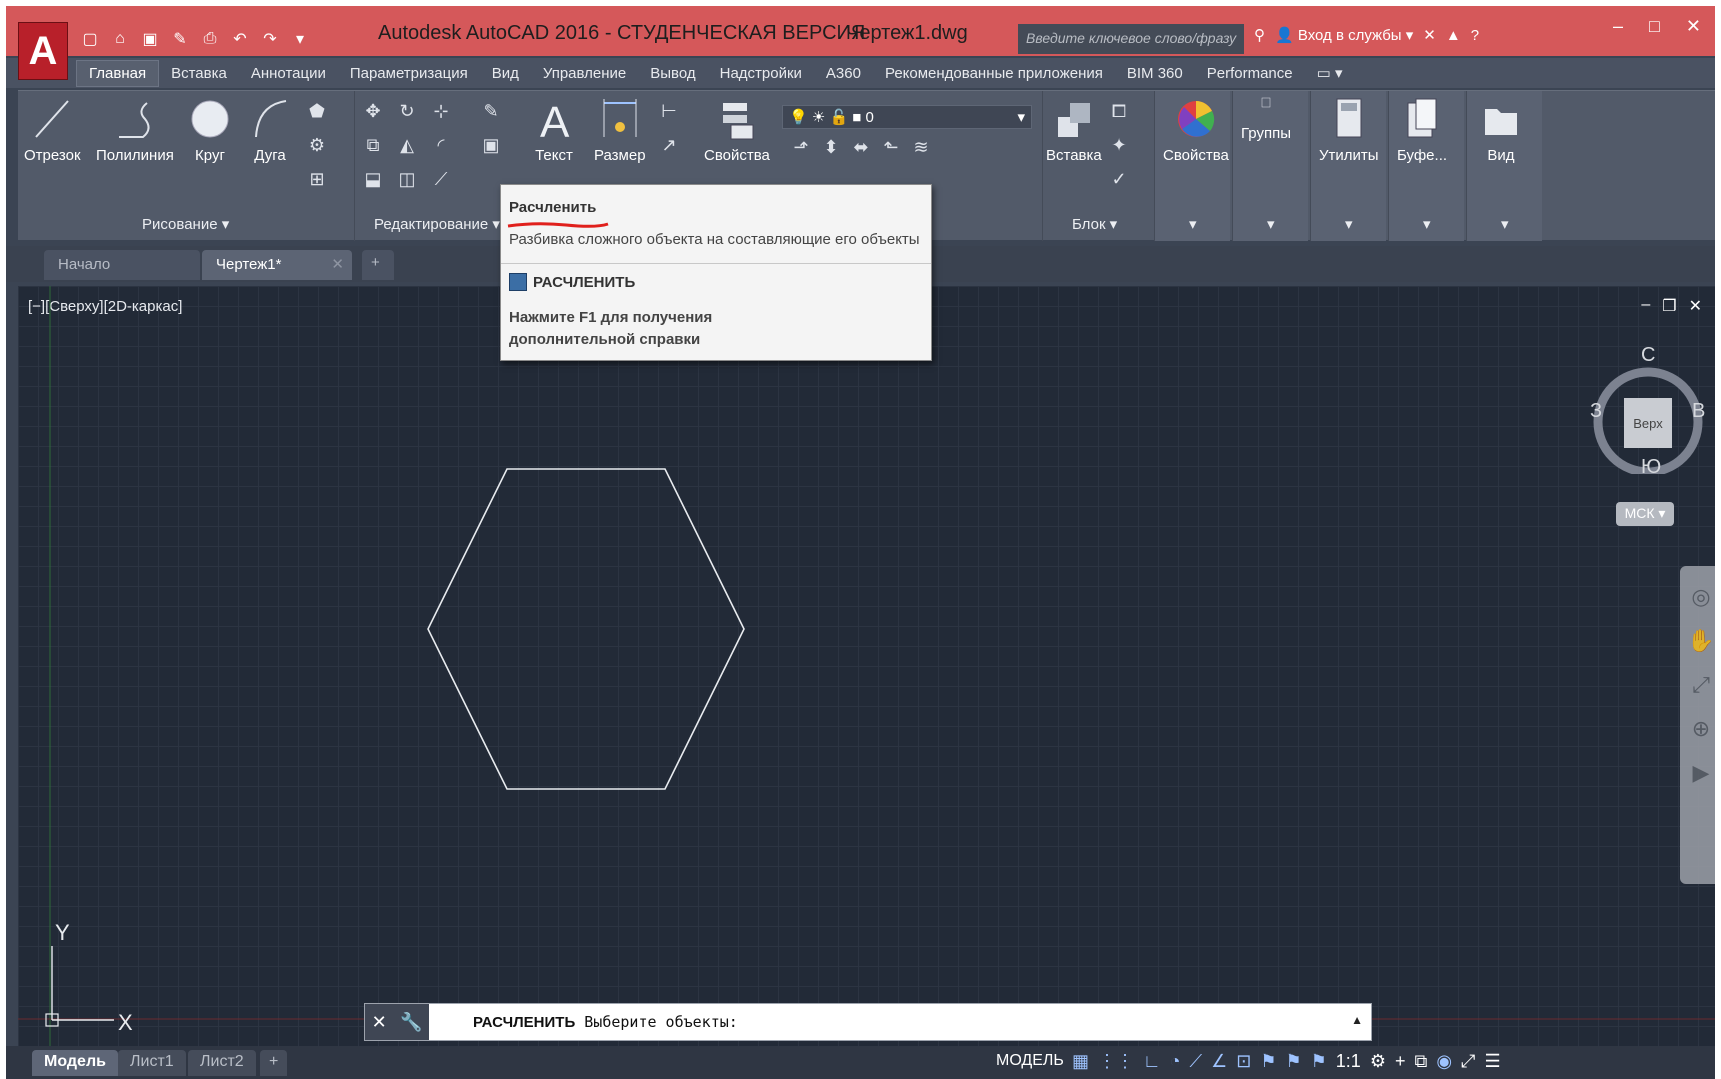 The image size is (1721, 1079). I want to click on ucs-menu-button: МСК ▾, so click(1645, 514).